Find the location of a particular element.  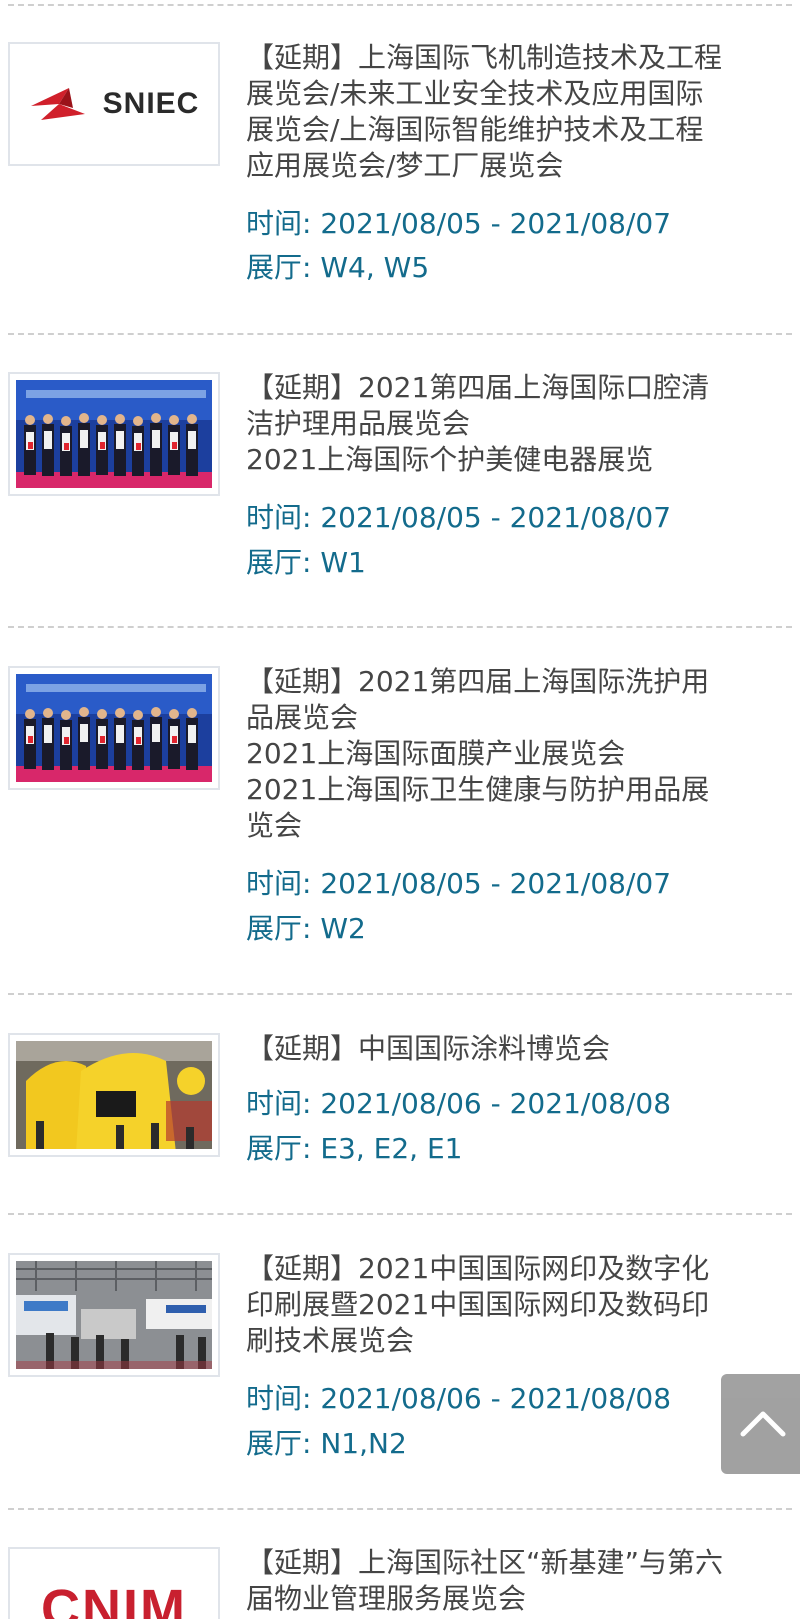

sniec-mark-icon is located at coordinates (60, 104).